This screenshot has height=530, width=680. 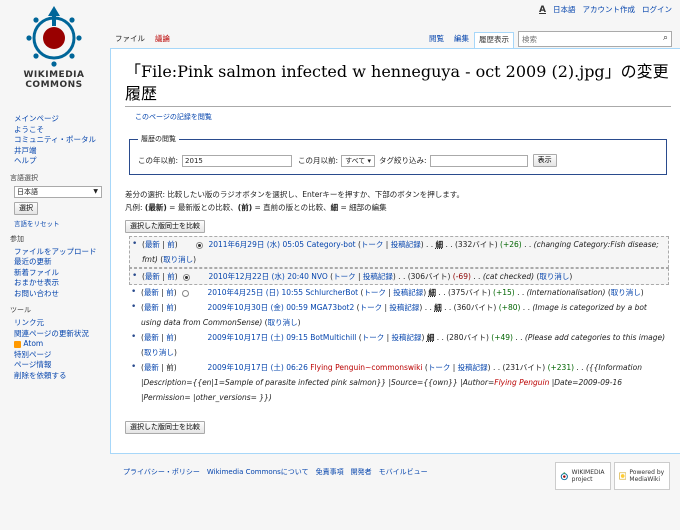 What do you see at coordinates (56, 252) in the screenshot?
I see `sidebar-item-upload-file: ファイルをアップロード` at bounding box center [56, 252].